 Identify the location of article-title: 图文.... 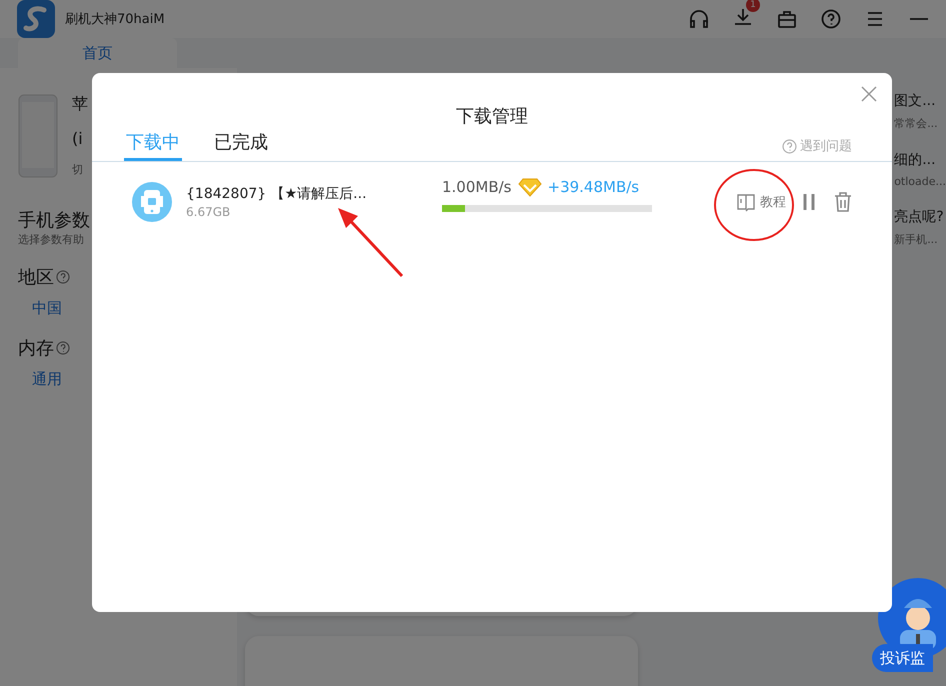
(915, 101).